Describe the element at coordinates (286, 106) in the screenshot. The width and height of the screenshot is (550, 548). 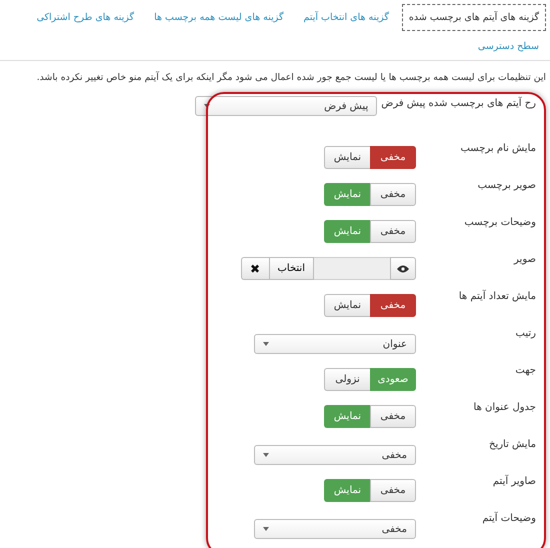
I see `dropdown: پیش فرض` at that location.